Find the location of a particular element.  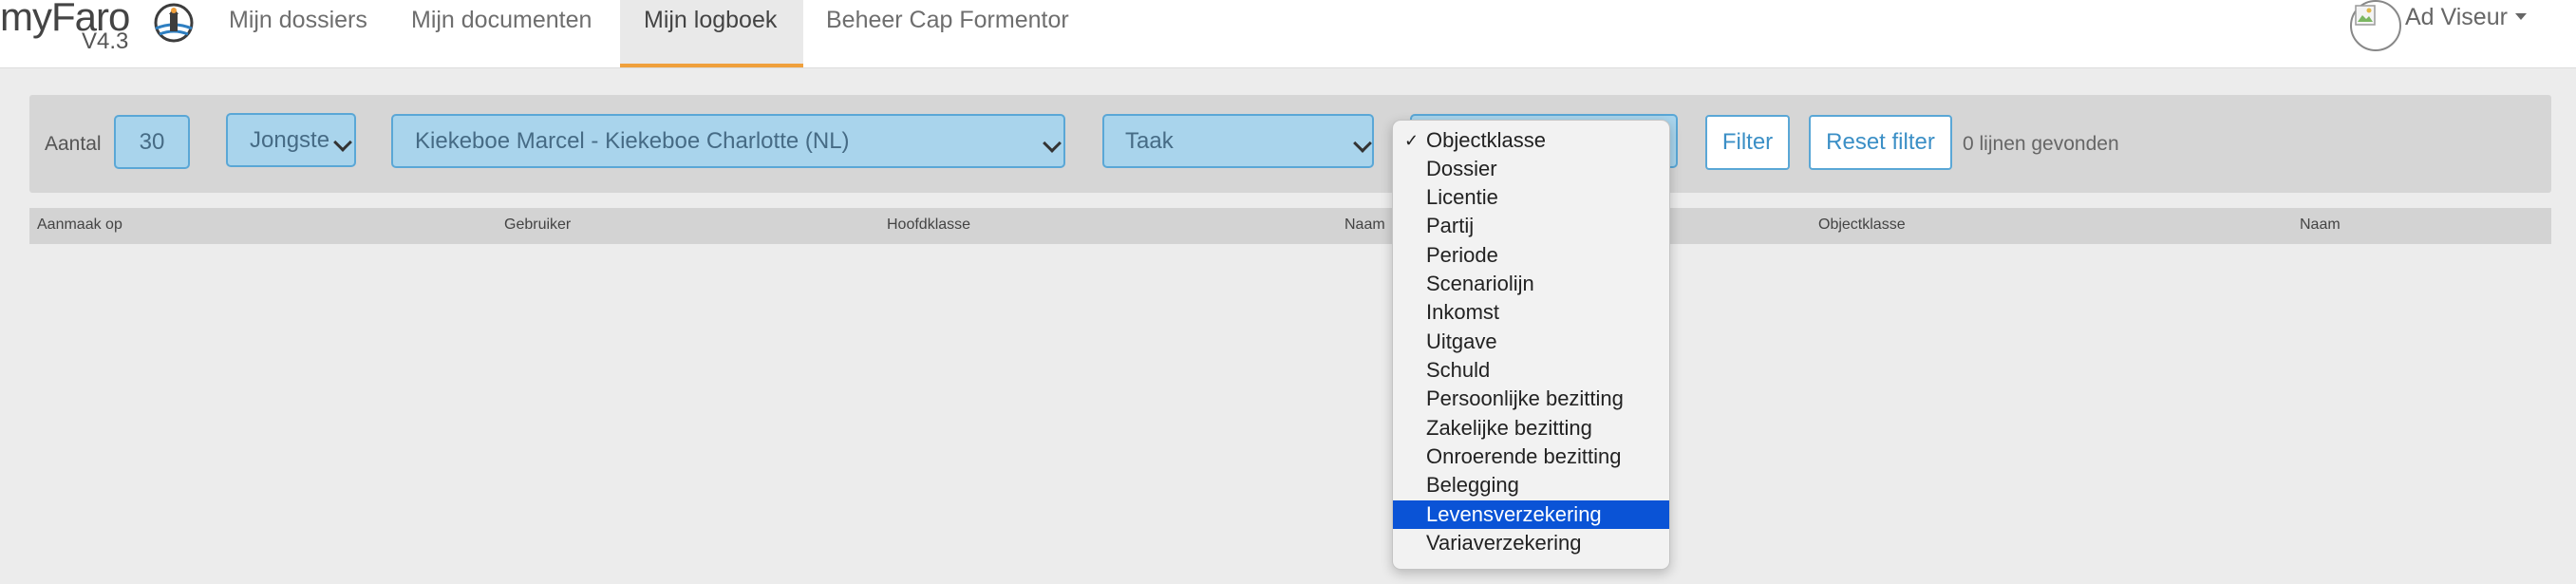

user-avatar is located at coordinates (2375, 26).